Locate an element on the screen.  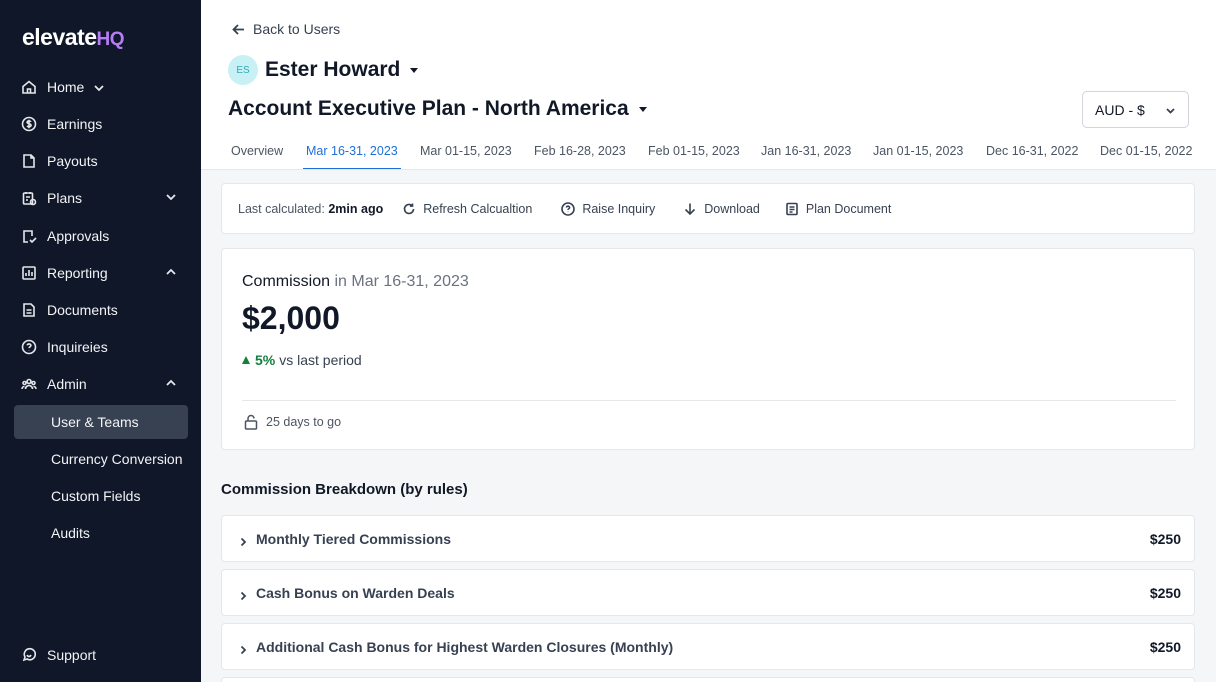
triangle-up-icon is located at coordinates (246, 360).